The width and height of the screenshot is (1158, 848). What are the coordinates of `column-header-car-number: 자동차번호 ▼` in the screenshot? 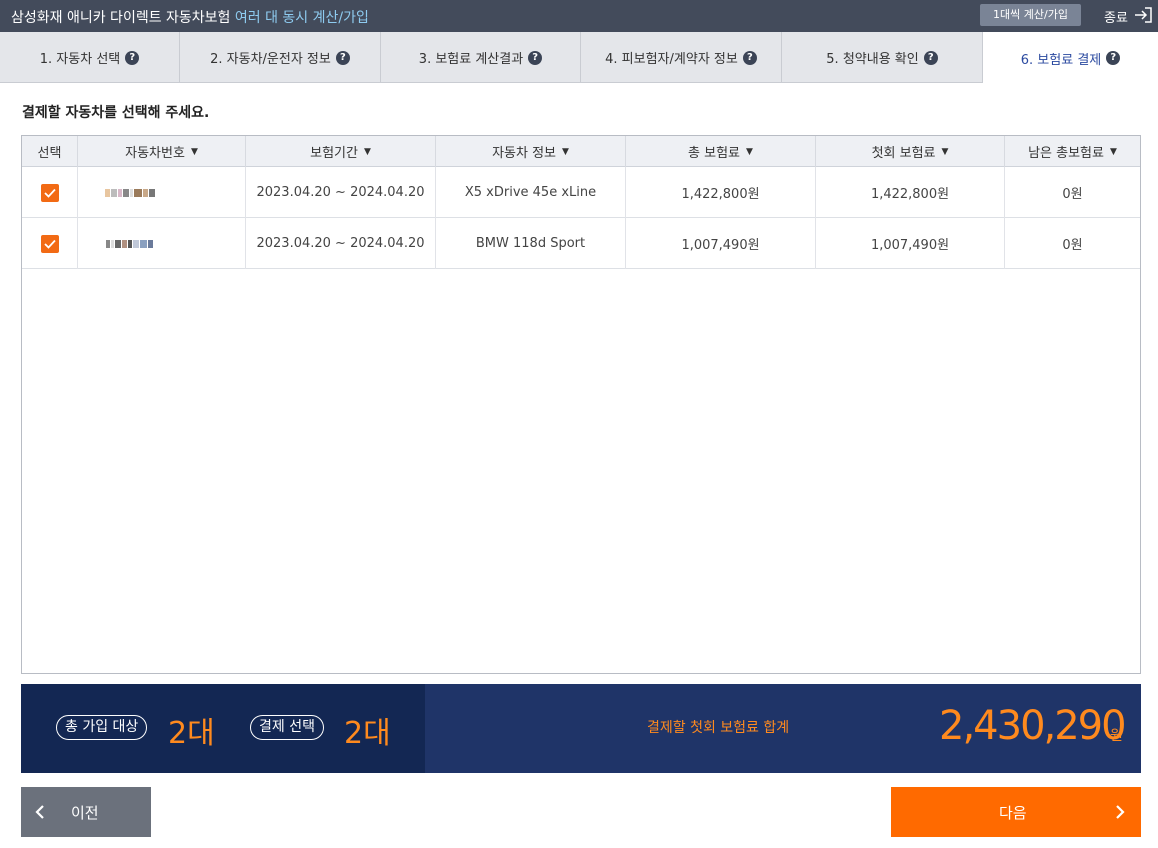 It's located at (162, 151).